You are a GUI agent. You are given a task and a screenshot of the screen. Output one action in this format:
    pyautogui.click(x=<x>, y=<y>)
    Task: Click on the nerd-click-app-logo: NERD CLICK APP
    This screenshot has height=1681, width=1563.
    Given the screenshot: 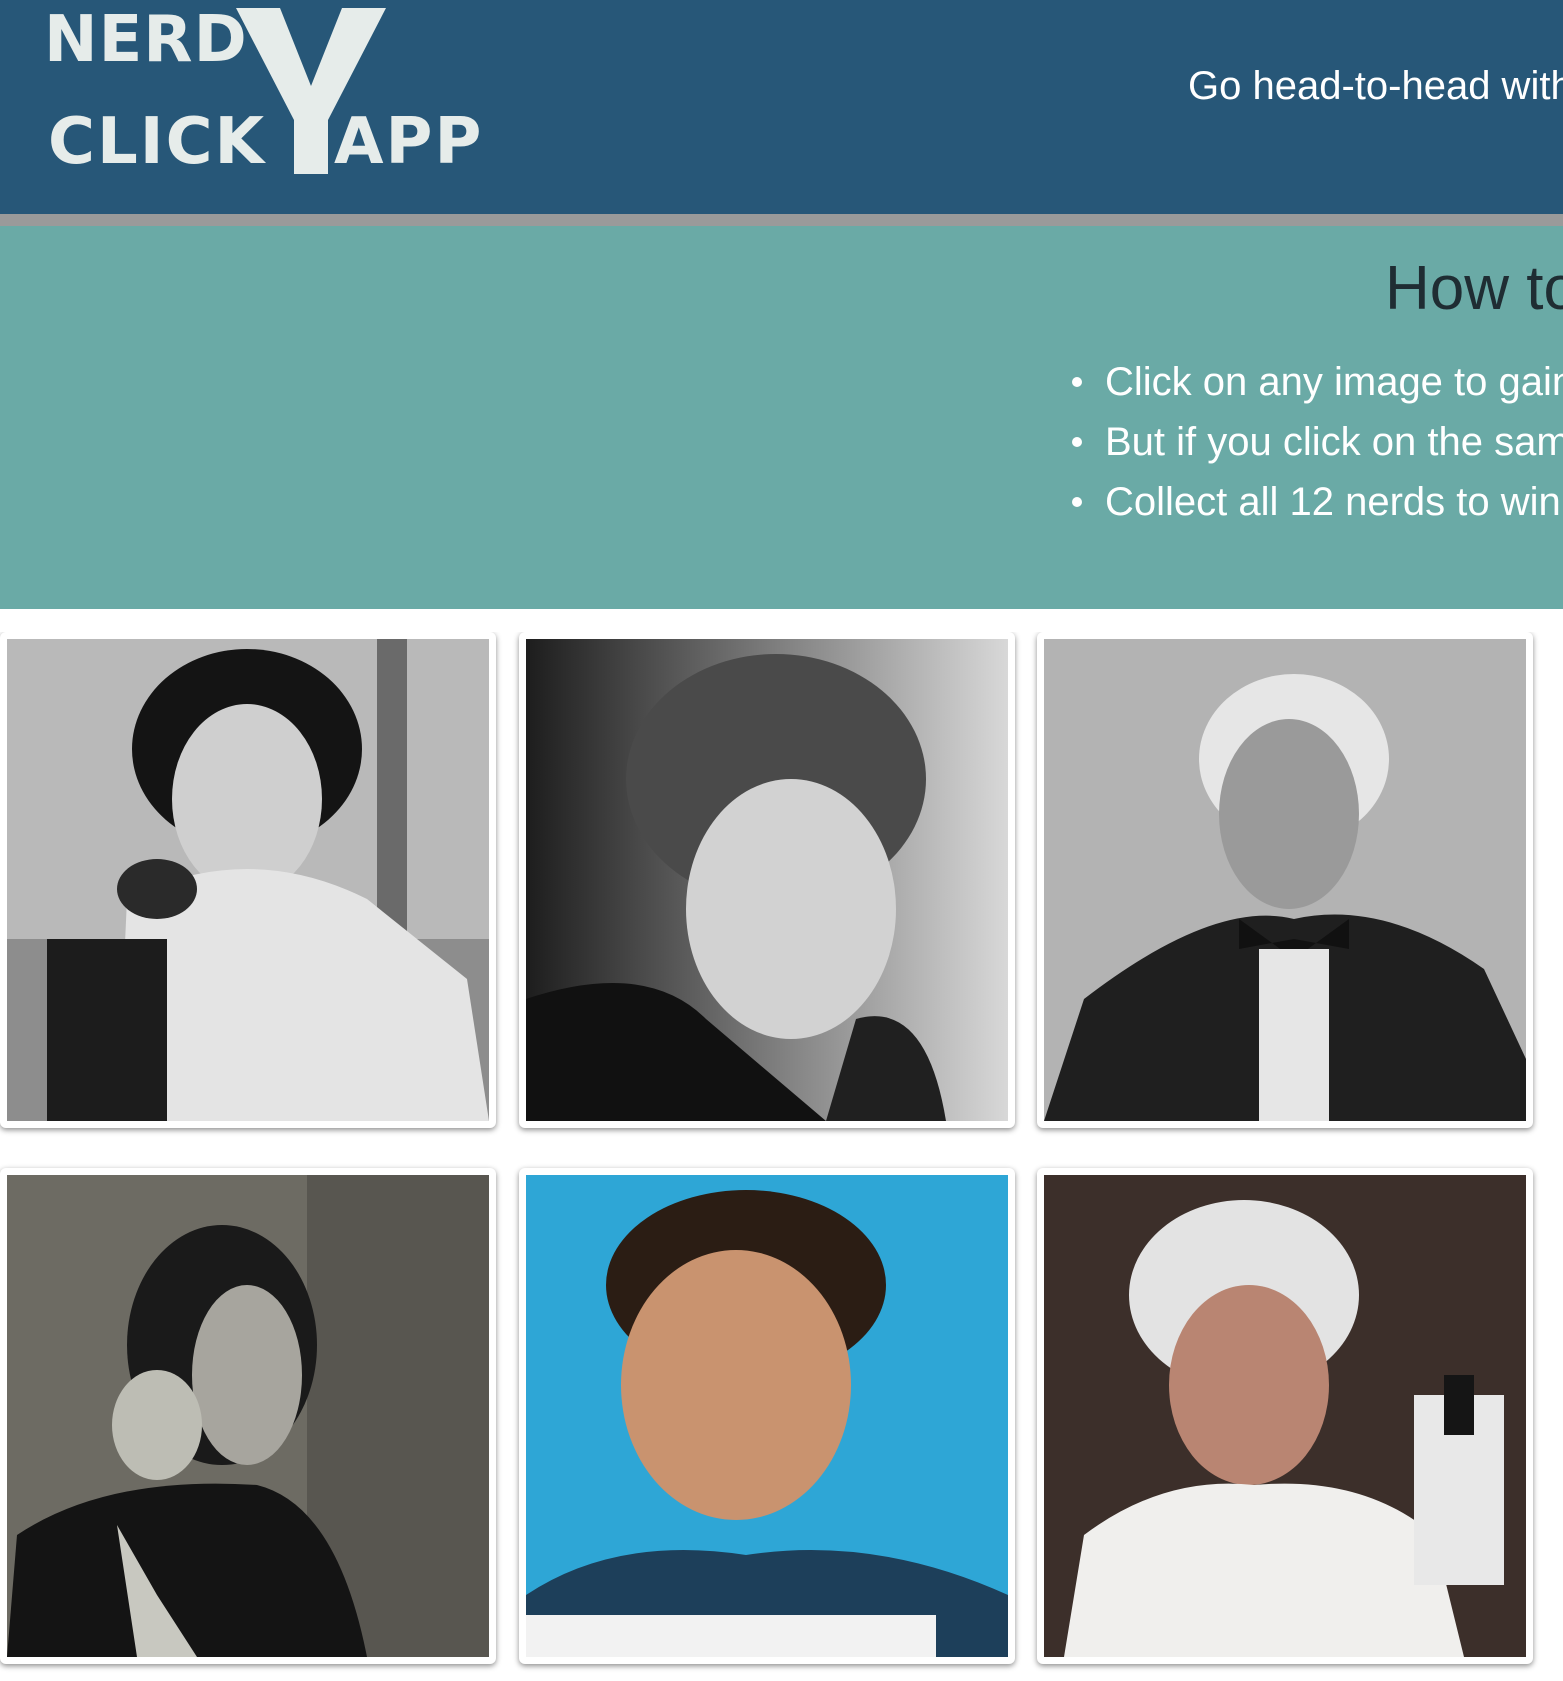 What is the action you would take?
    pyautogui.click(x=270, y=94)
    